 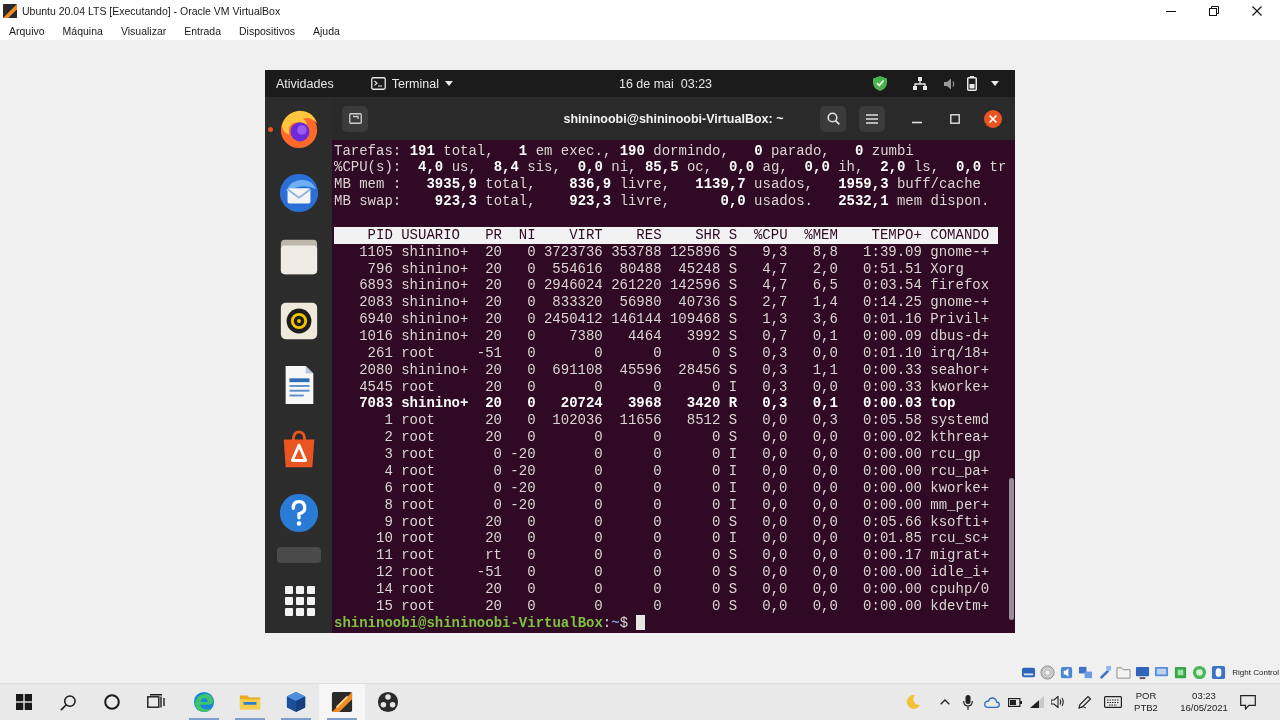 I want to click on swirl-icon, so click(x=204, y=702).